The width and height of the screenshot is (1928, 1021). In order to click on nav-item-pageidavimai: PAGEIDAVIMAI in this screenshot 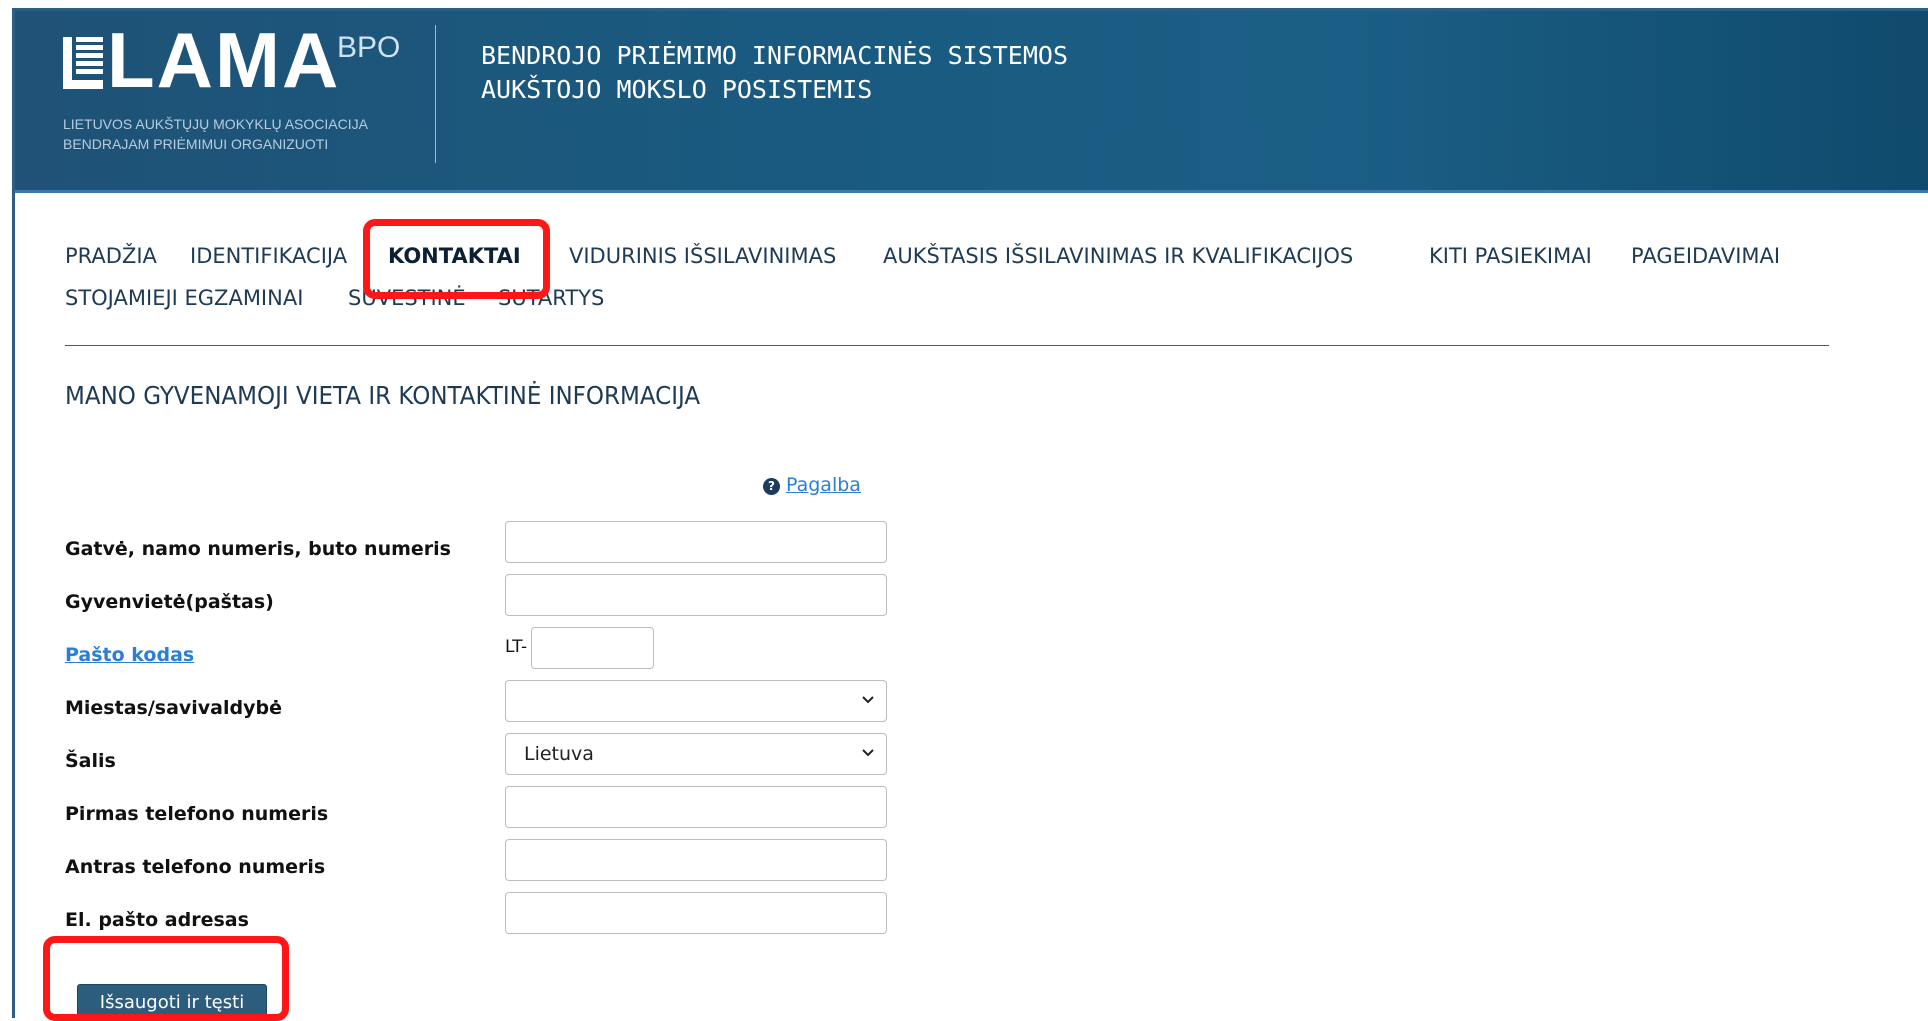, I will do `click(1705, 256)`.